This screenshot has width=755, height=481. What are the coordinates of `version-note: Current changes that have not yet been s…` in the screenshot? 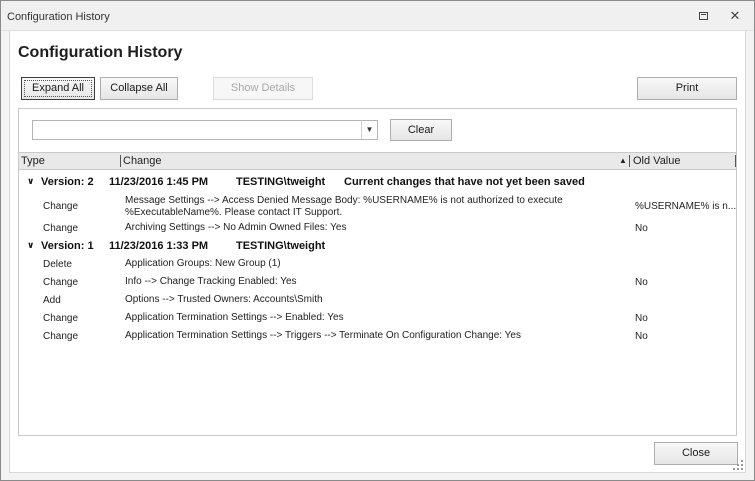 It's located at (464, 182).